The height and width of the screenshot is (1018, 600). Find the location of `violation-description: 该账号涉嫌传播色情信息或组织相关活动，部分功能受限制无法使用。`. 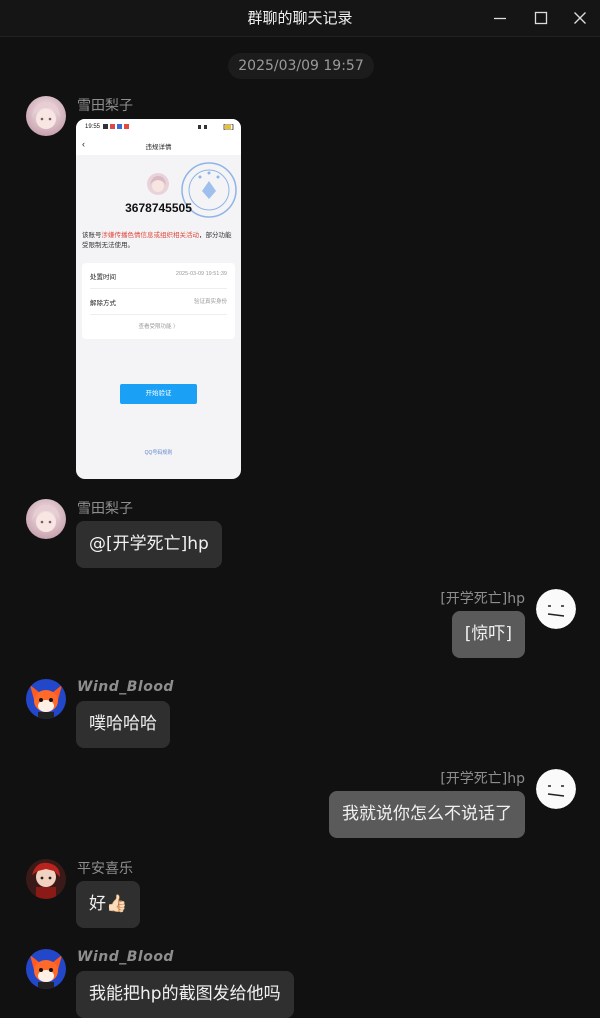

violation-description: 该账号涉嫌传播色情信息或组织相关活动，部分功能受限制无法使用。 is located at coordinates (157, 240).